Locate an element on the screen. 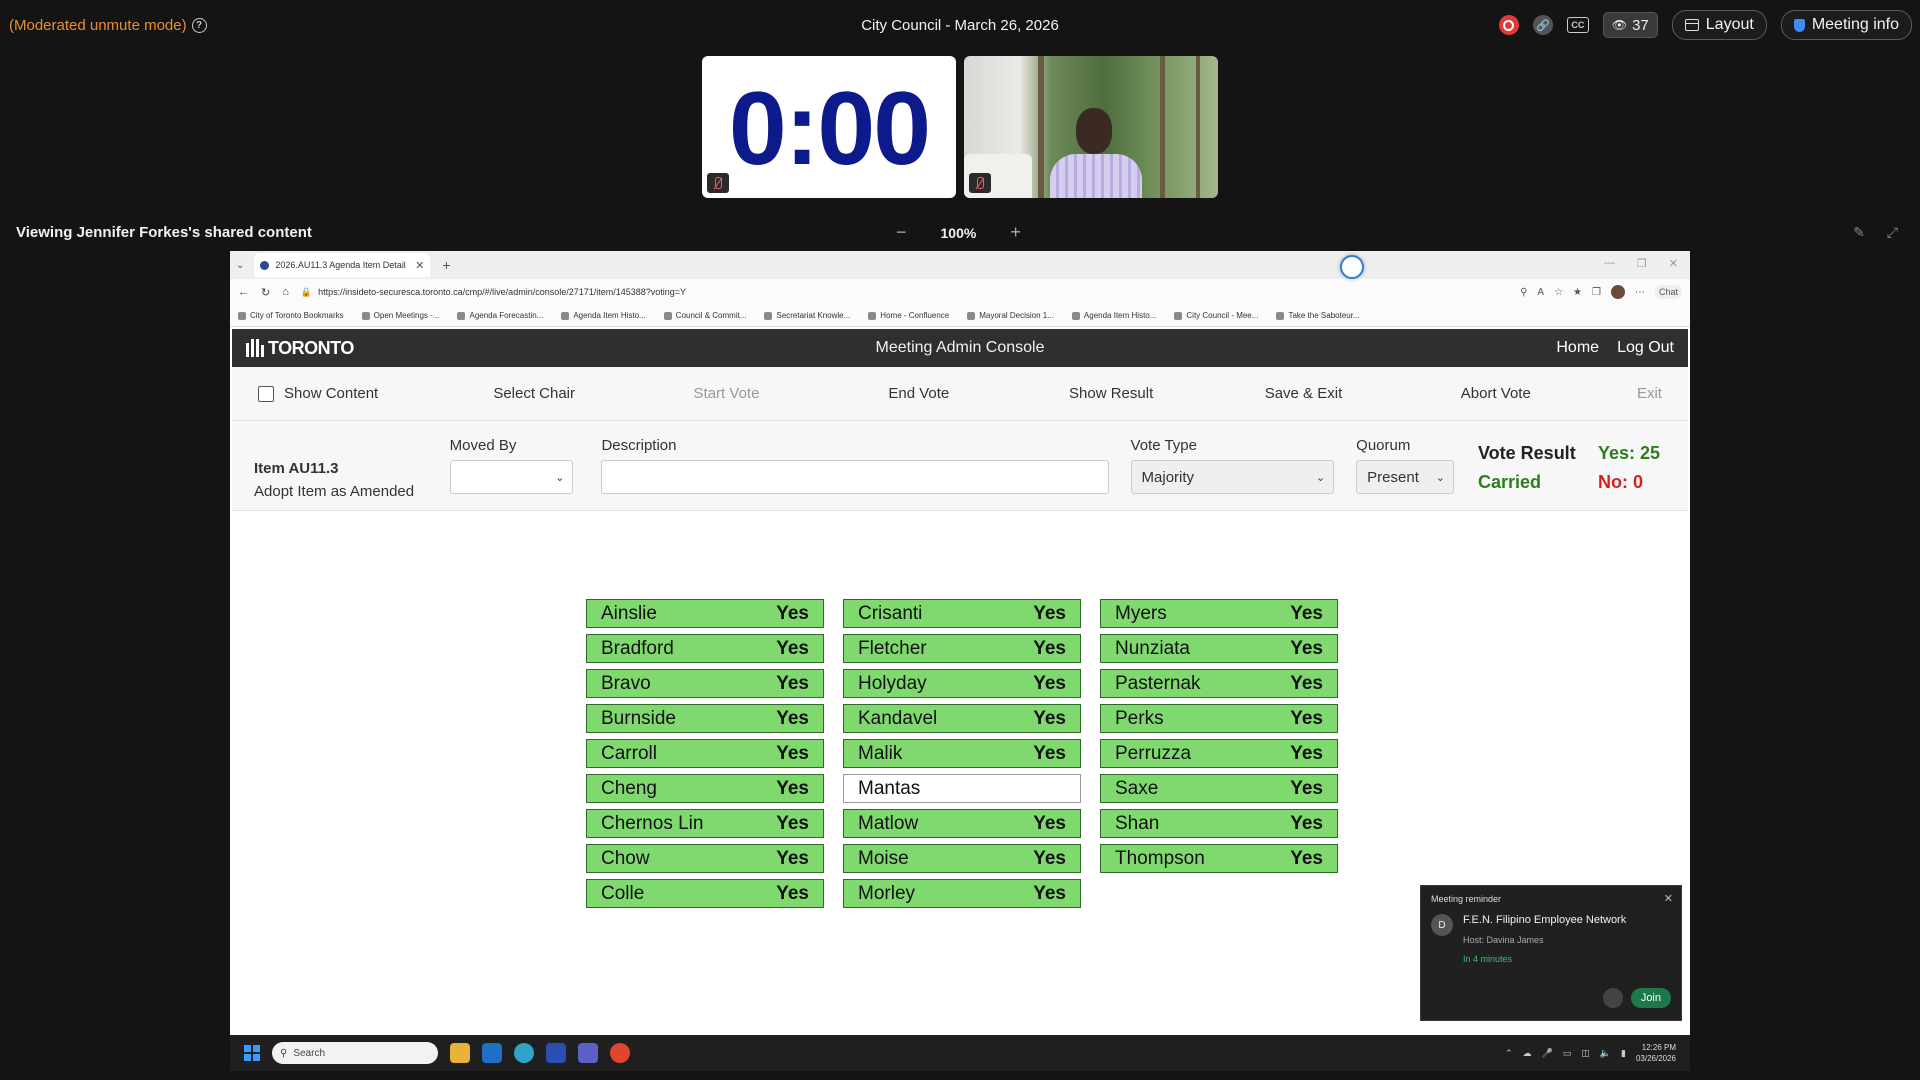 The height and width of the screenshot is (1080, 1920). volume-icon: 🔈 is located at coordinates (1605, 1053).